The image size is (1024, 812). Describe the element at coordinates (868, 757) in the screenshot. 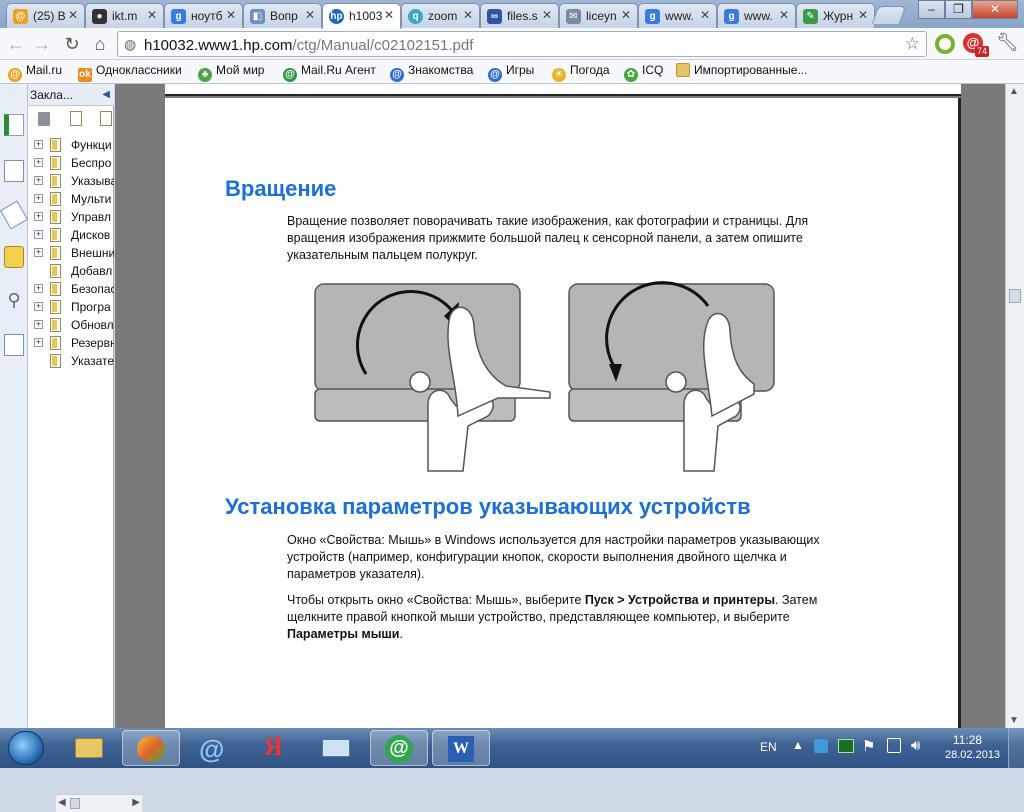

I see `action-center-flag-icon: ⚑` at that location.